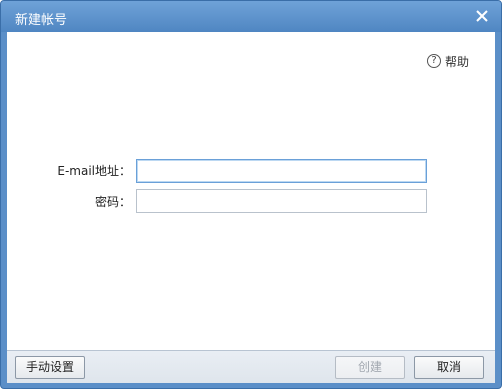 The width and height of the screenshot is (502, 389). I want to click on question-circle-icon: ?, so click(433, 61).